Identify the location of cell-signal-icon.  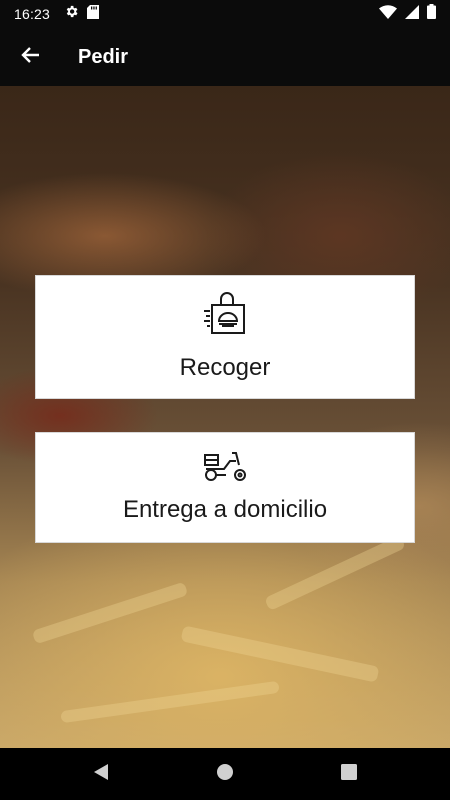
(412, 14).